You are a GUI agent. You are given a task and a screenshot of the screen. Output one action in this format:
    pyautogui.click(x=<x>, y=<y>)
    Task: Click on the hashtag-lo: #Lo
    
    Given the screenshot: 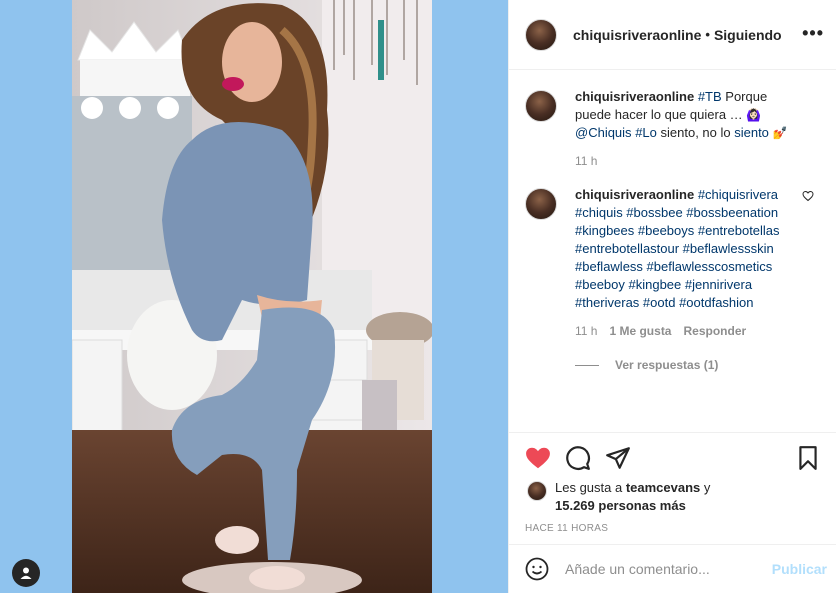 What is the action you would take?
    pyautogui.click(x=646, y=132)
    